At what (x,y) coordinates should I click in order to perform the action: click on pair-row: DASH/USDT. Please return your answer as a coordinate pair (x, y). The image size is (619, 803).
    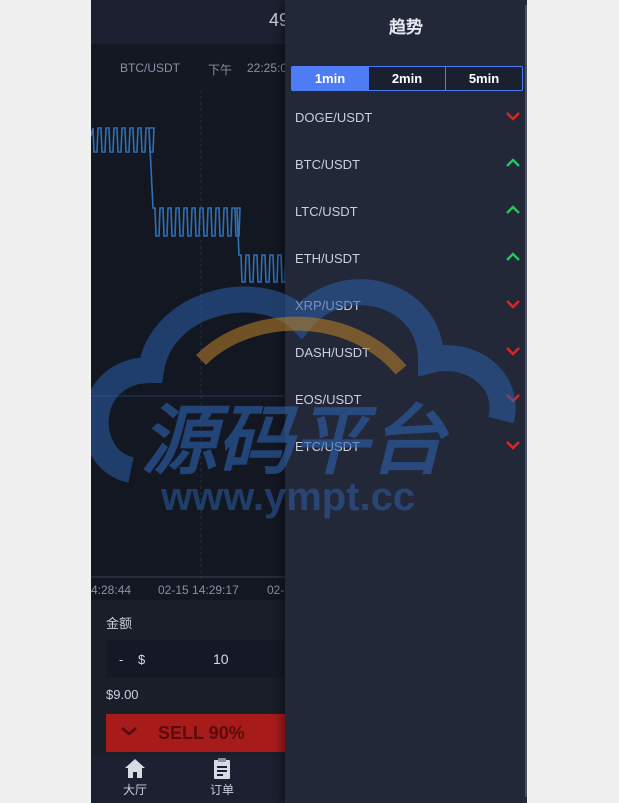
    Looking at the image, I should click on (406, 368).